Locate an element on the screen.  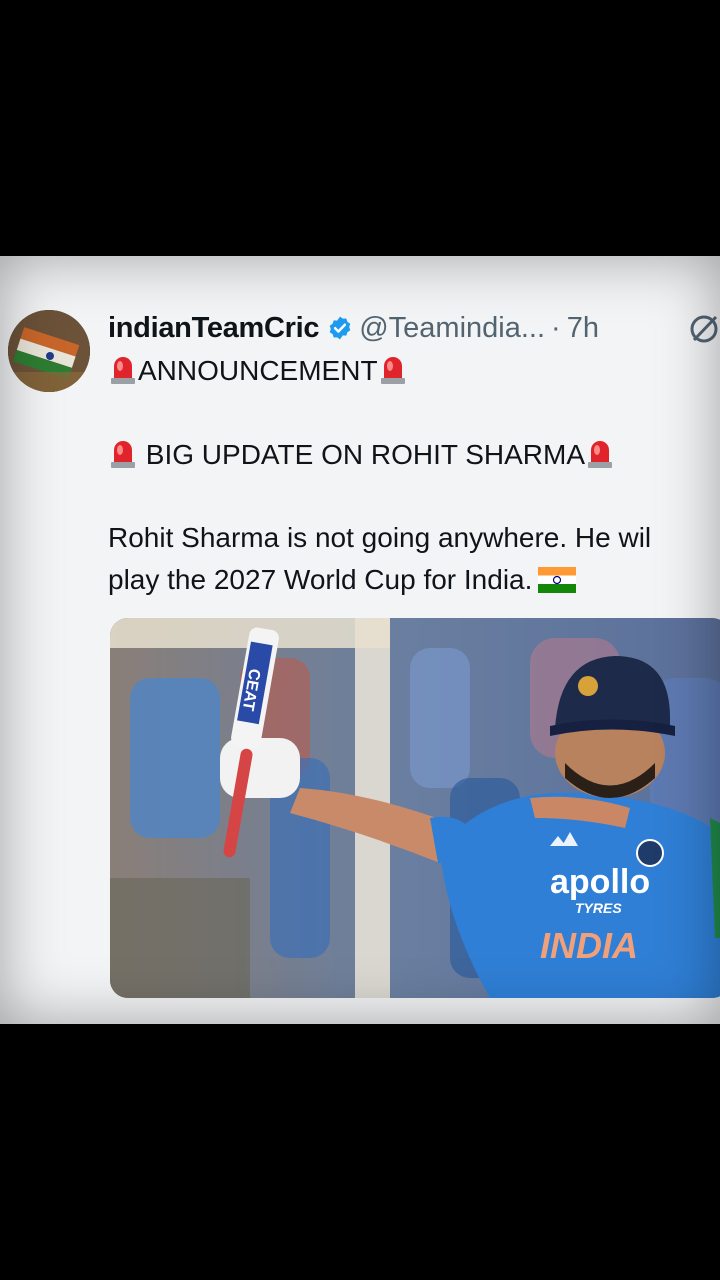
jersey-sponsor-text: apollo is located at coordinates (600, 882).